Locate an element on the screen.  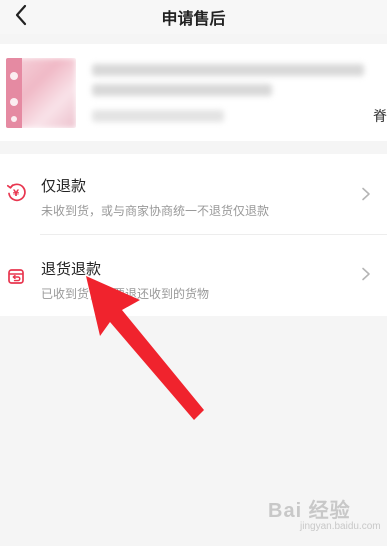
product-name-edge-char: 脊 is located at coordinates (380, 116).